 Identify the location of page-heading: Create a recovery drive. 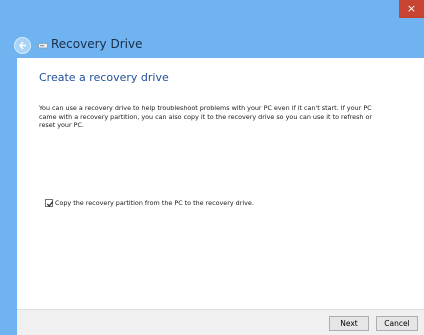
(104, 77).